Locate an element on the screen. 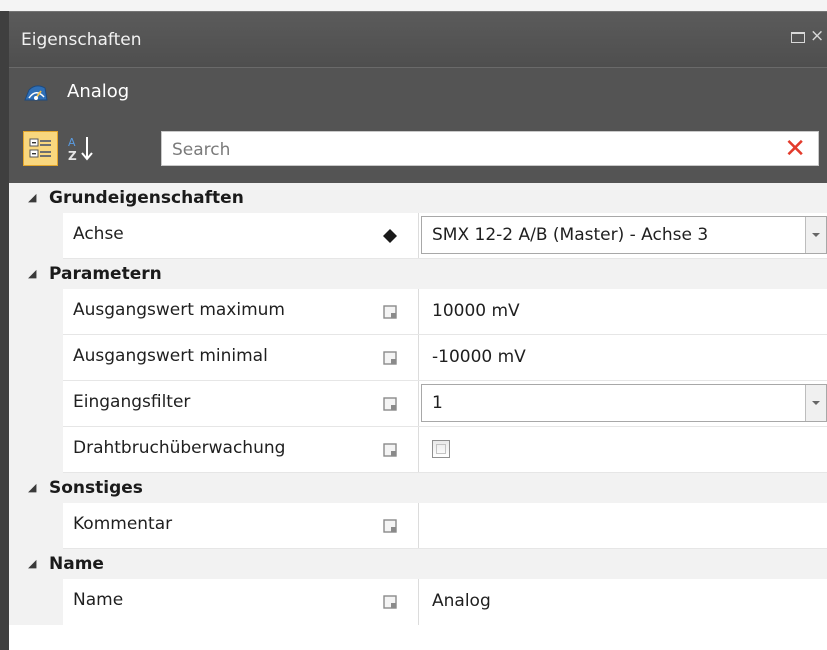 The image size is (827, 650). drahtbruch-checkbox is located at coordinates (441, 449).